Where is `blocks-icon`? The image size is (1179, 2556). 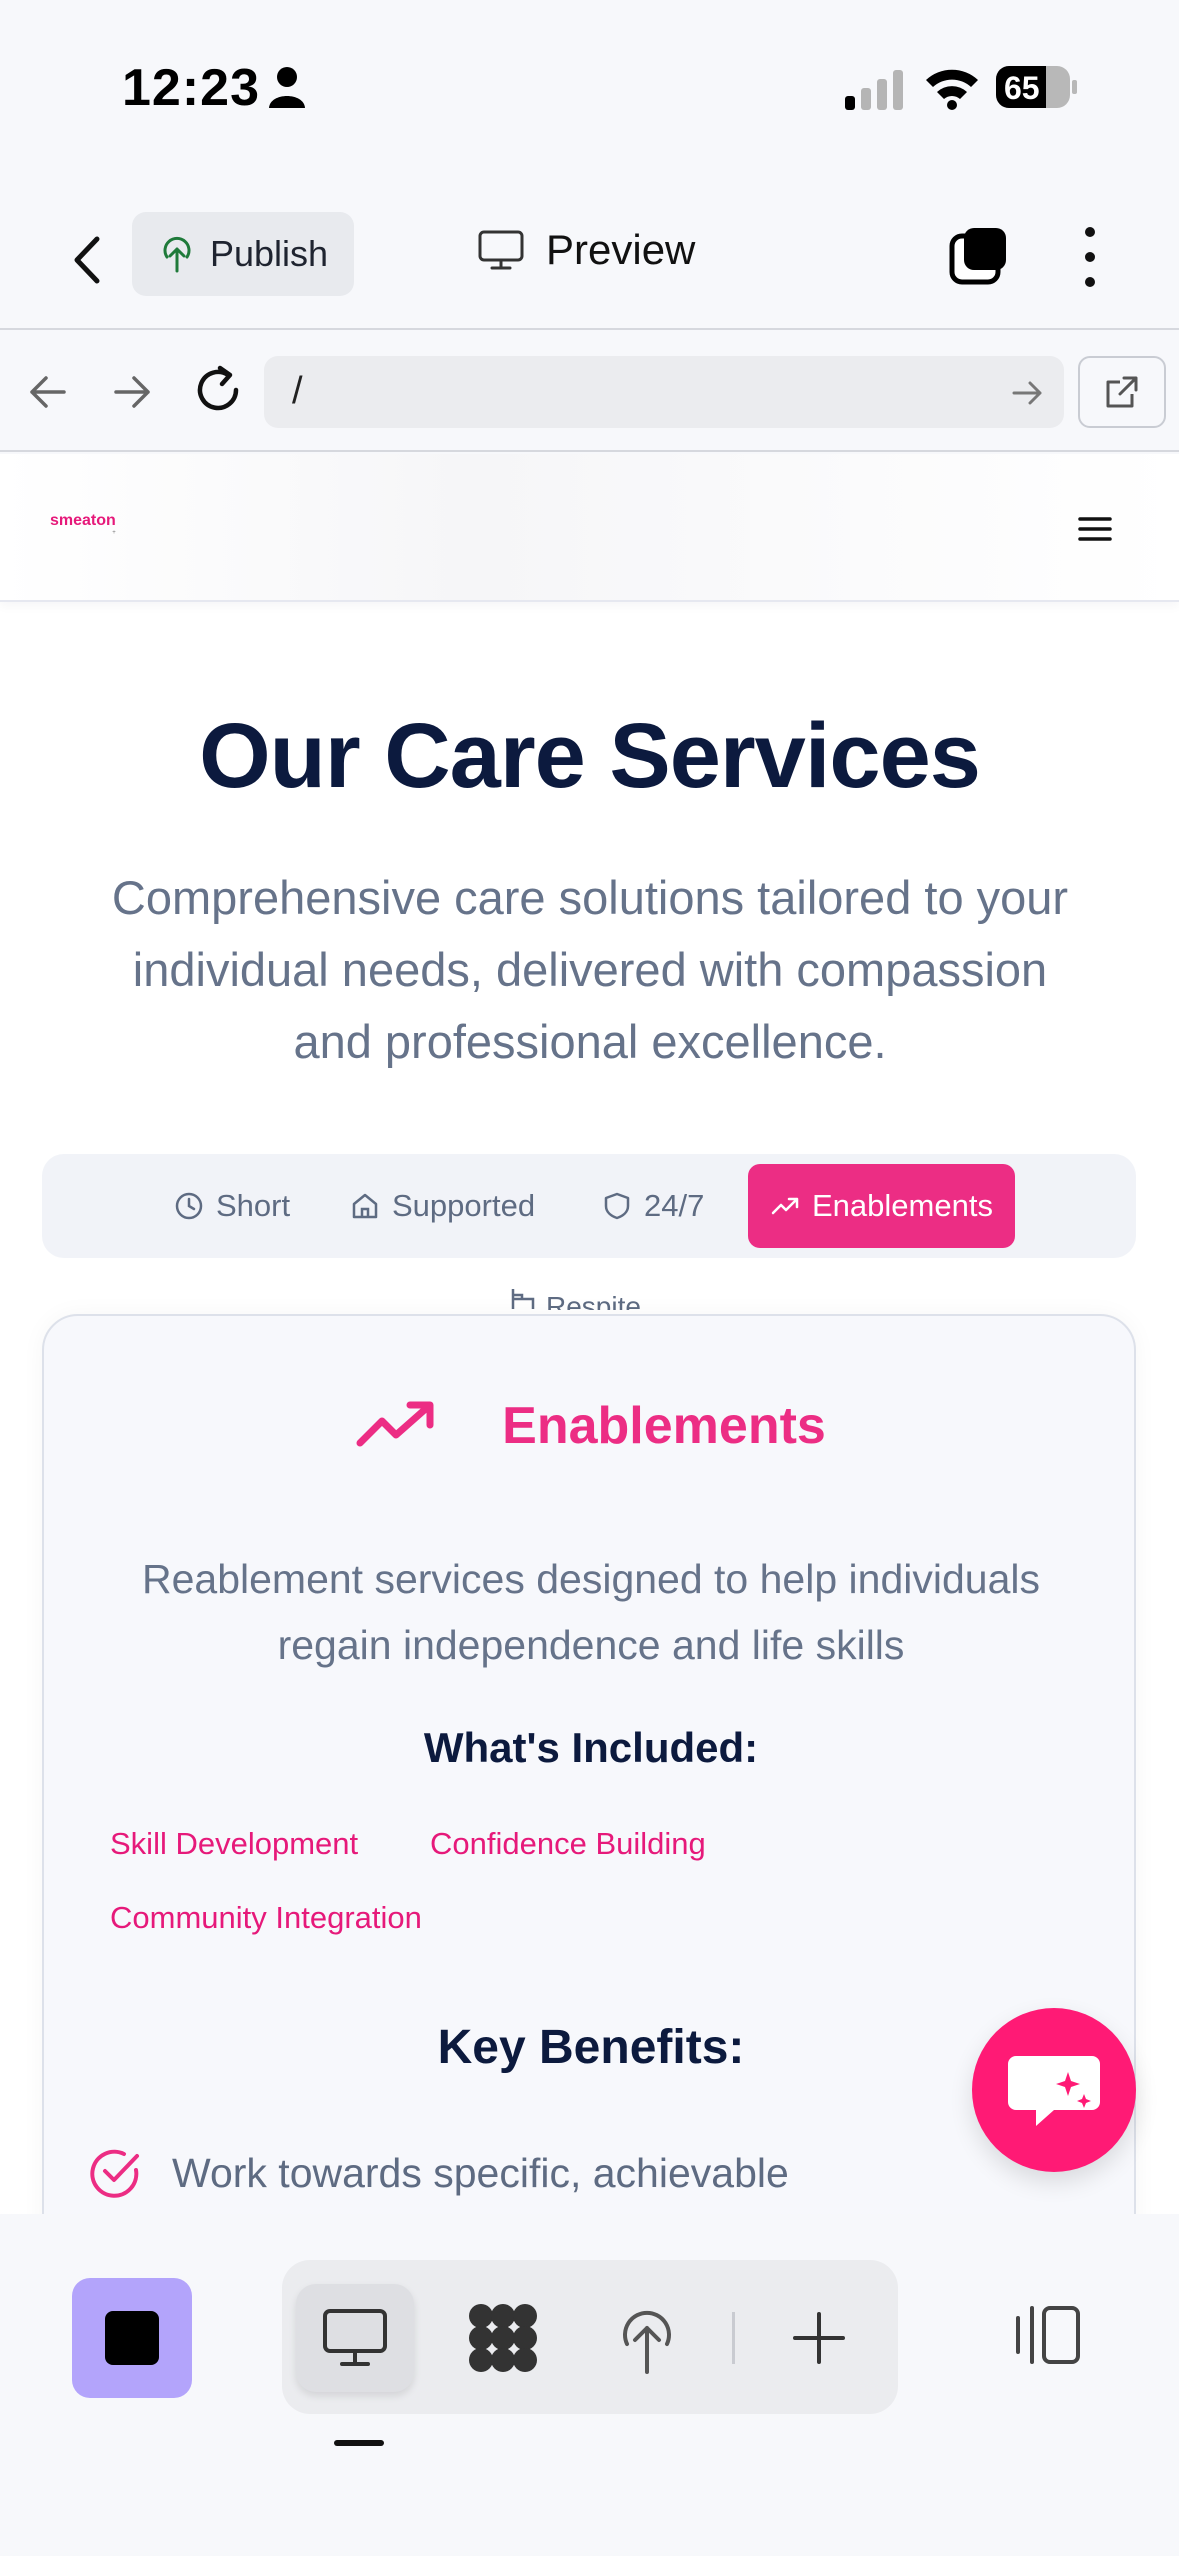
blocks-icon is located at coordinates (503, 2338).